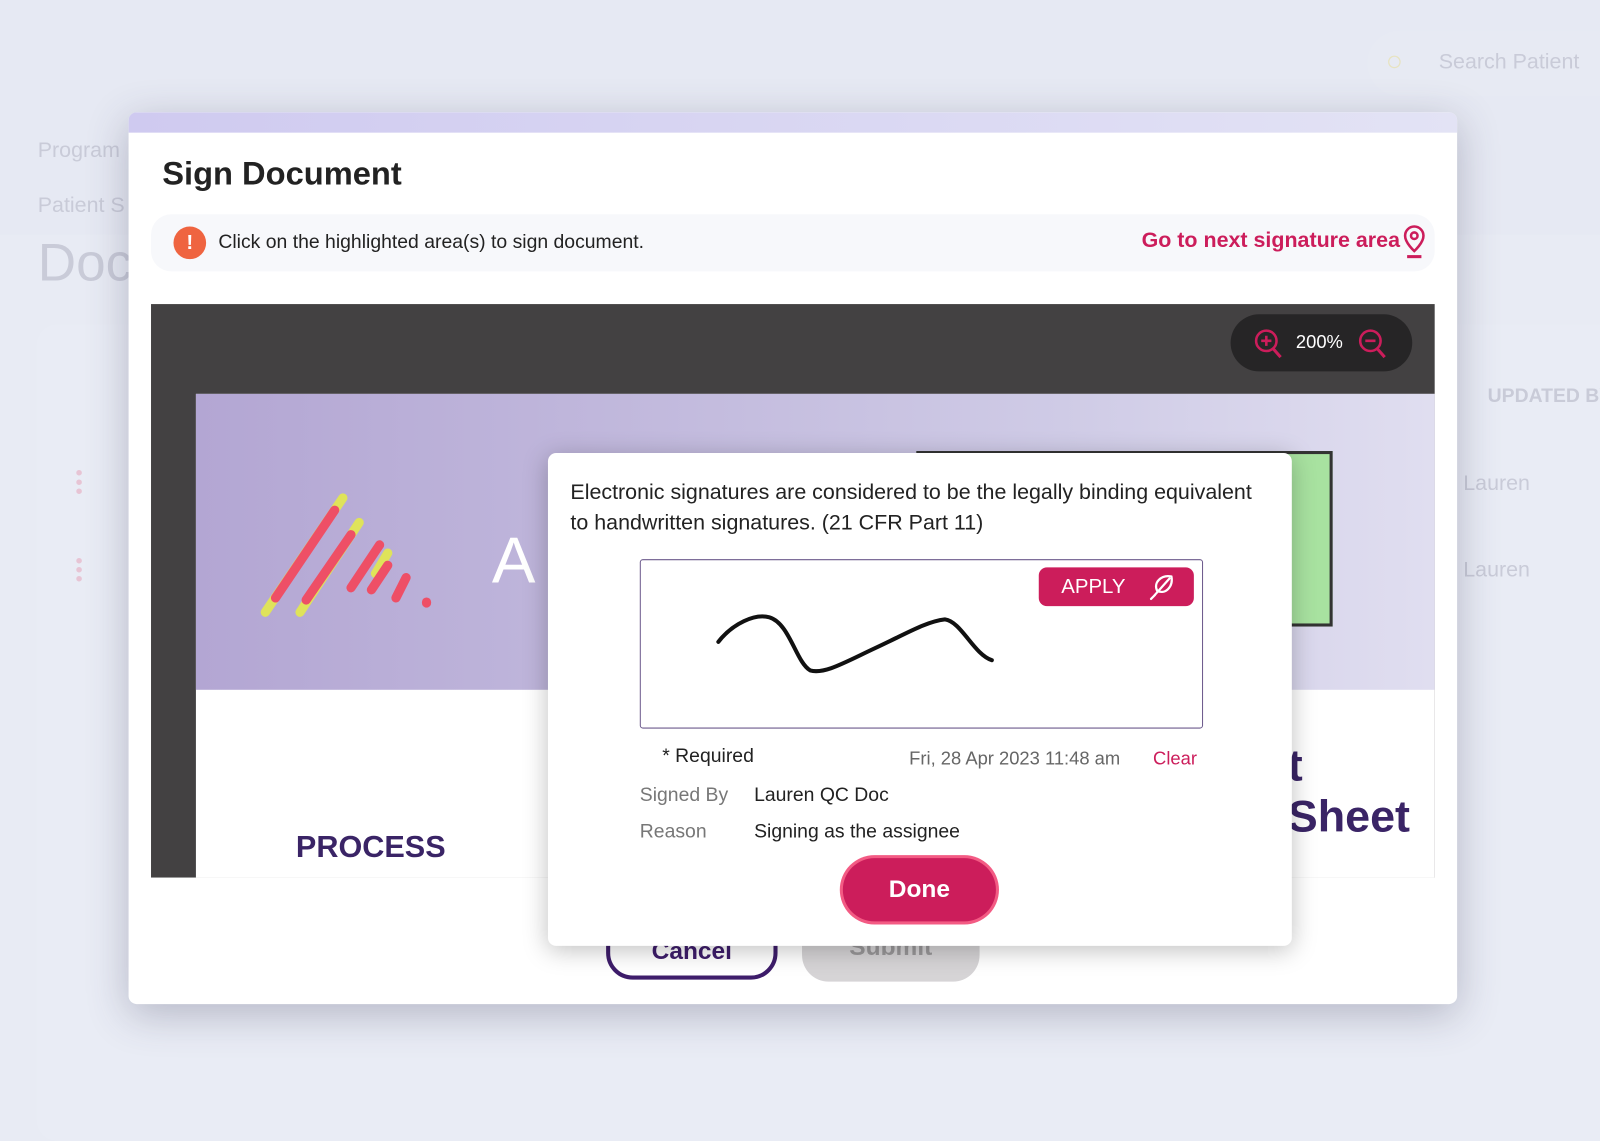 This screenshot has height=1141, width=1600. Describe the element at coordinates (708, 756) in the screenshot. I see `required-note: * Required` at that location.